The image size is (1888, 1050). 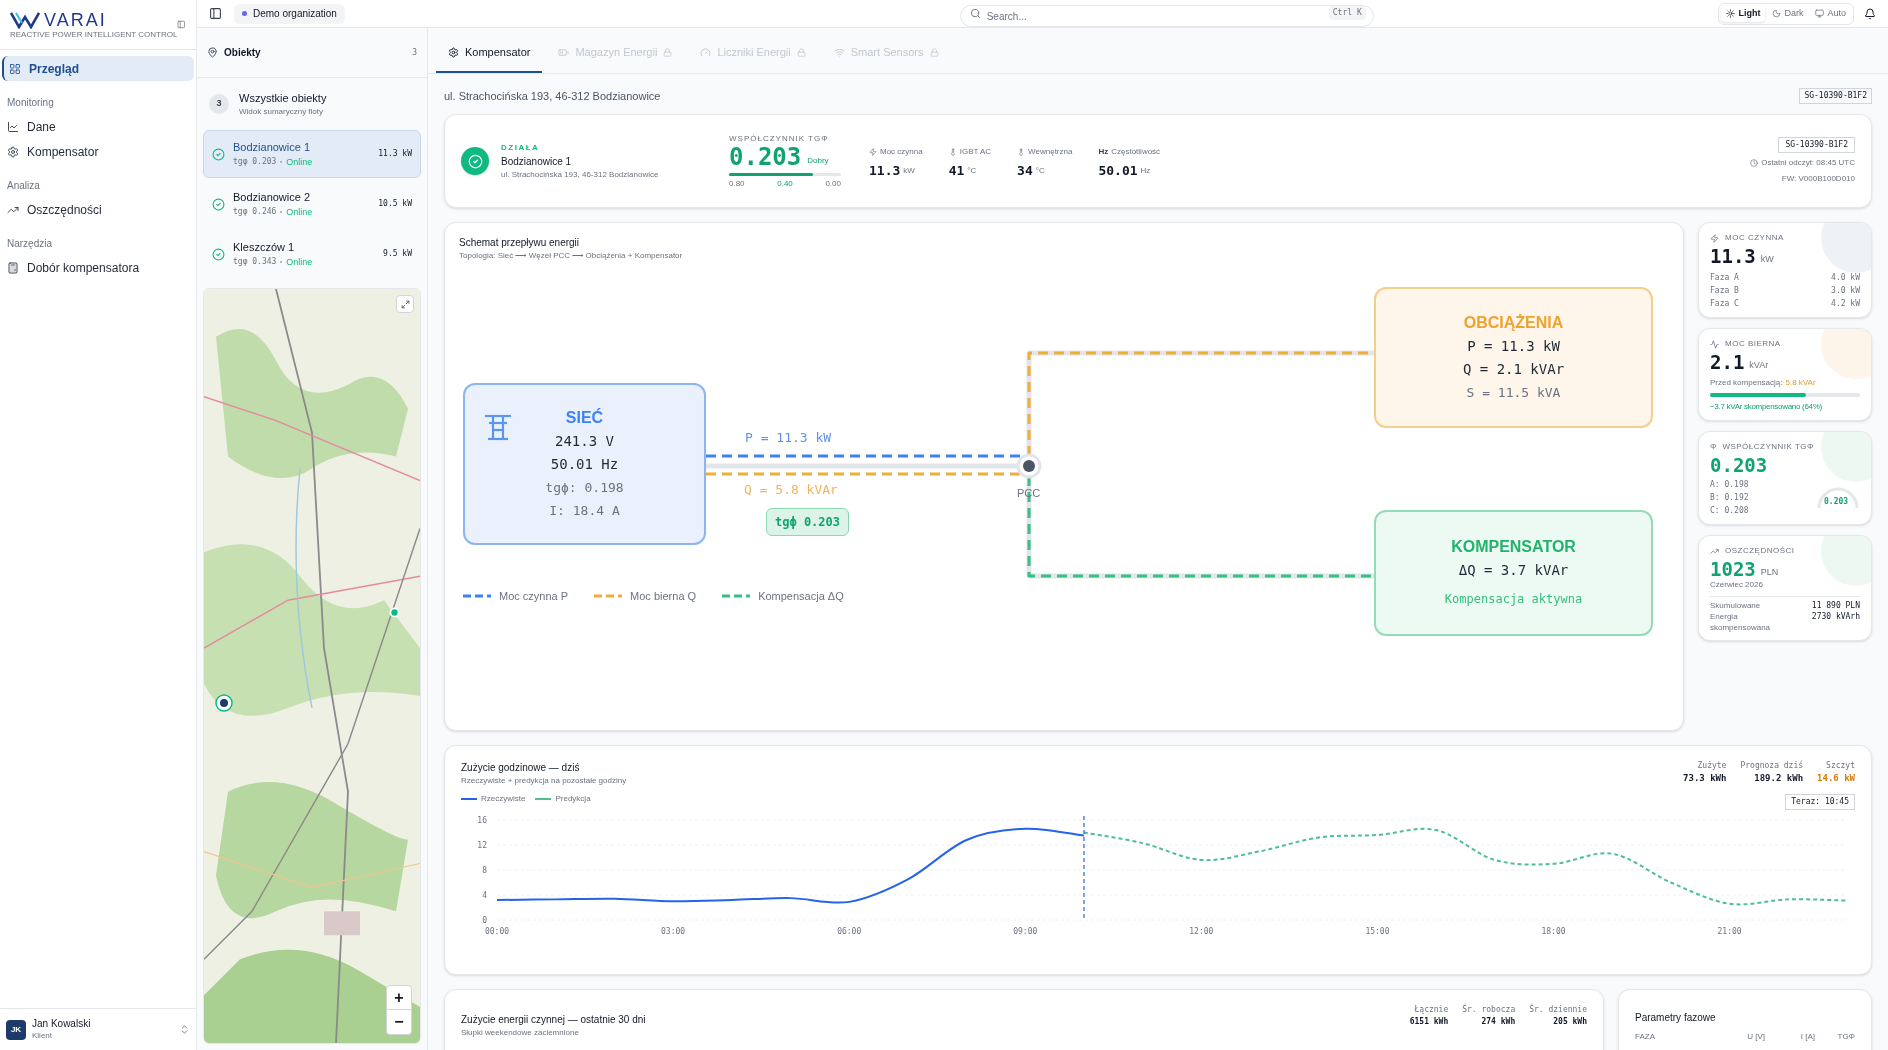 What do you see at coordinates (1118, 170) in the screenshot?
I see `metric-value: 50.01` at bounding box center [1118, 170].